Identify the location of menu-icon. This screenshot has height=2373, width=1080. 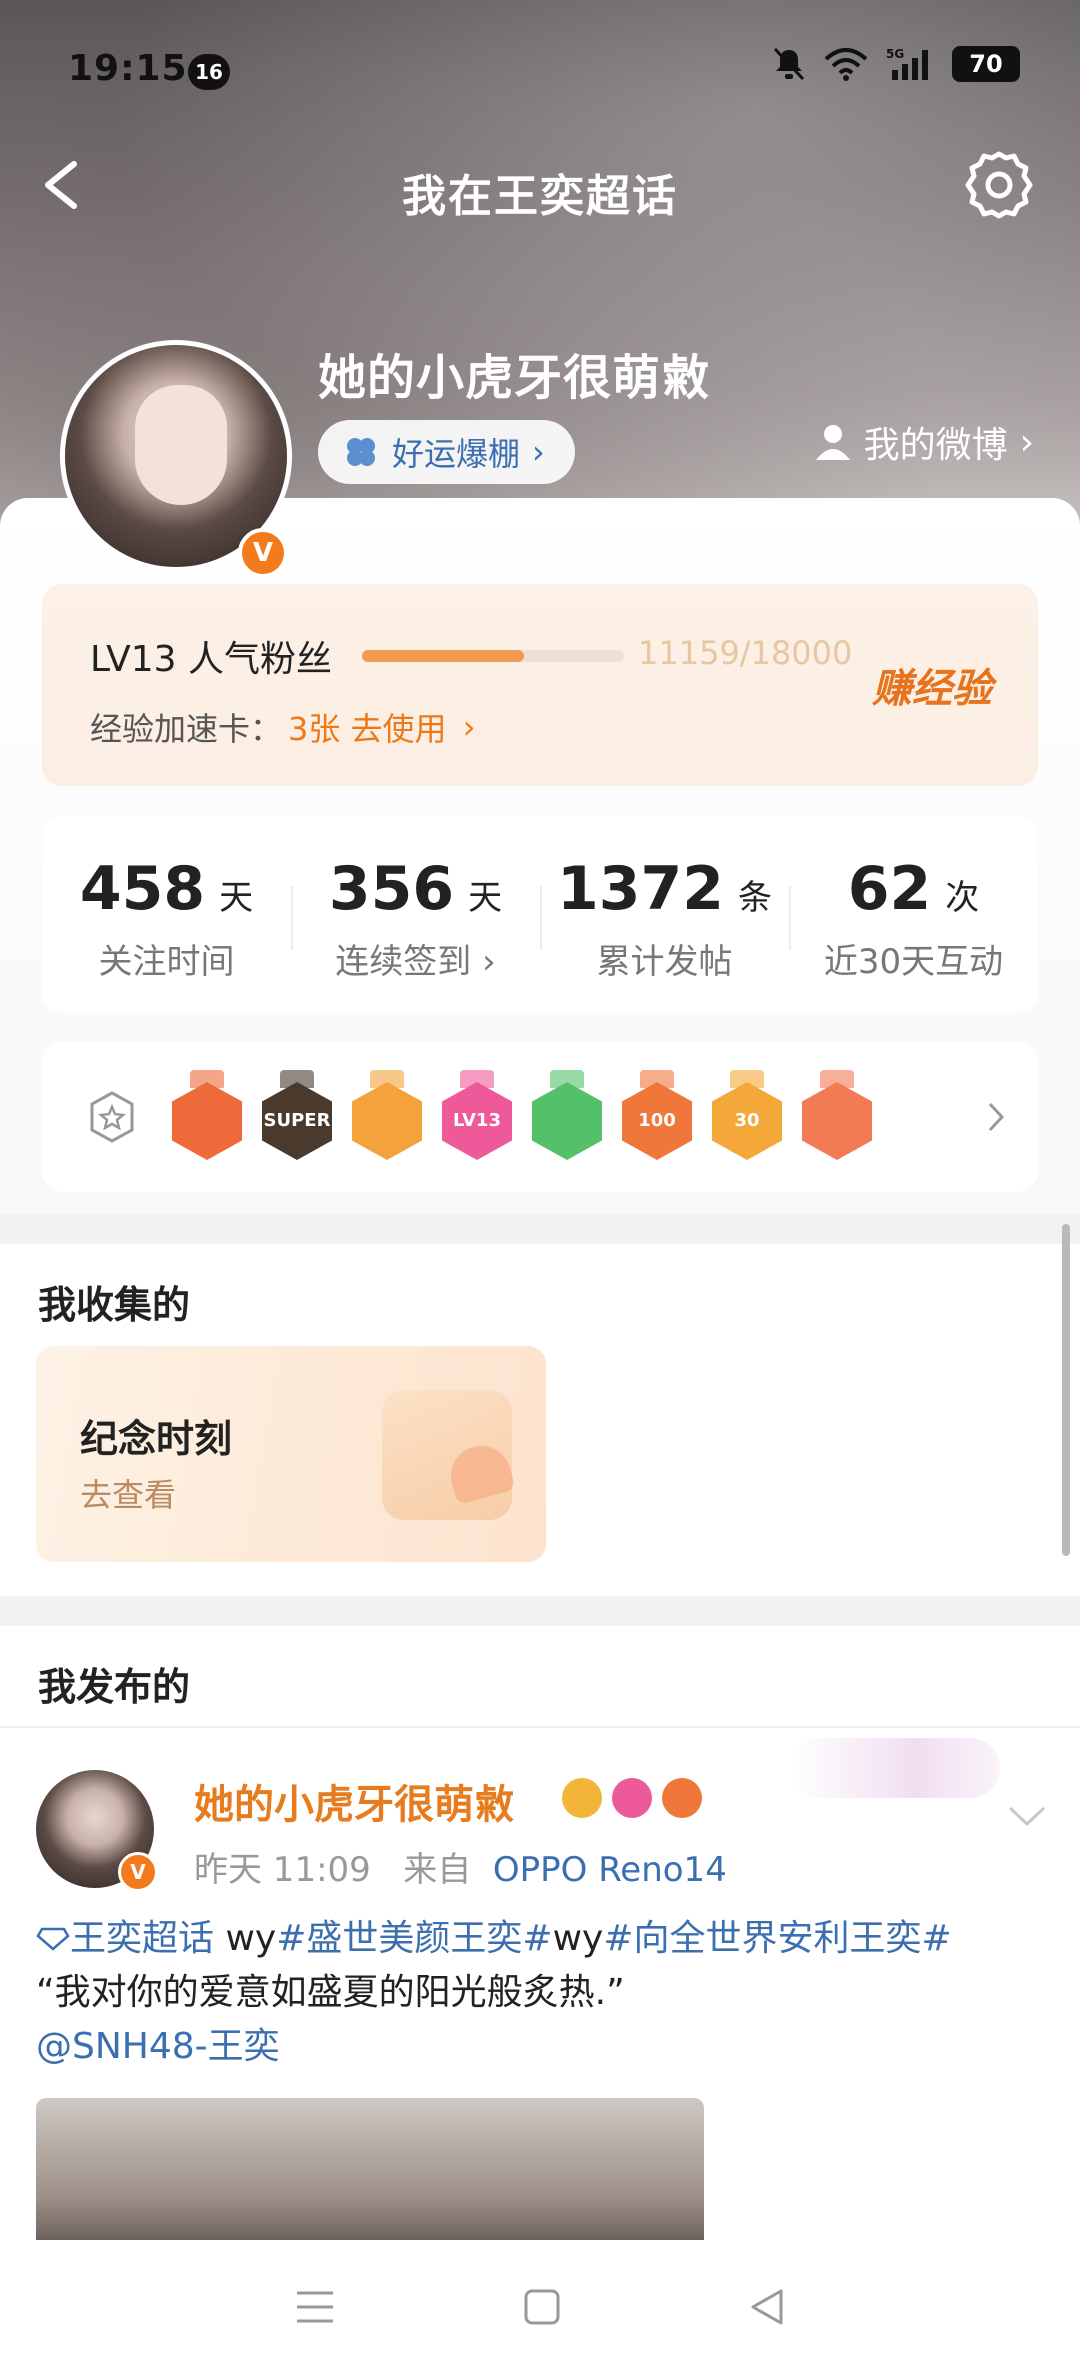
(315, 2307).